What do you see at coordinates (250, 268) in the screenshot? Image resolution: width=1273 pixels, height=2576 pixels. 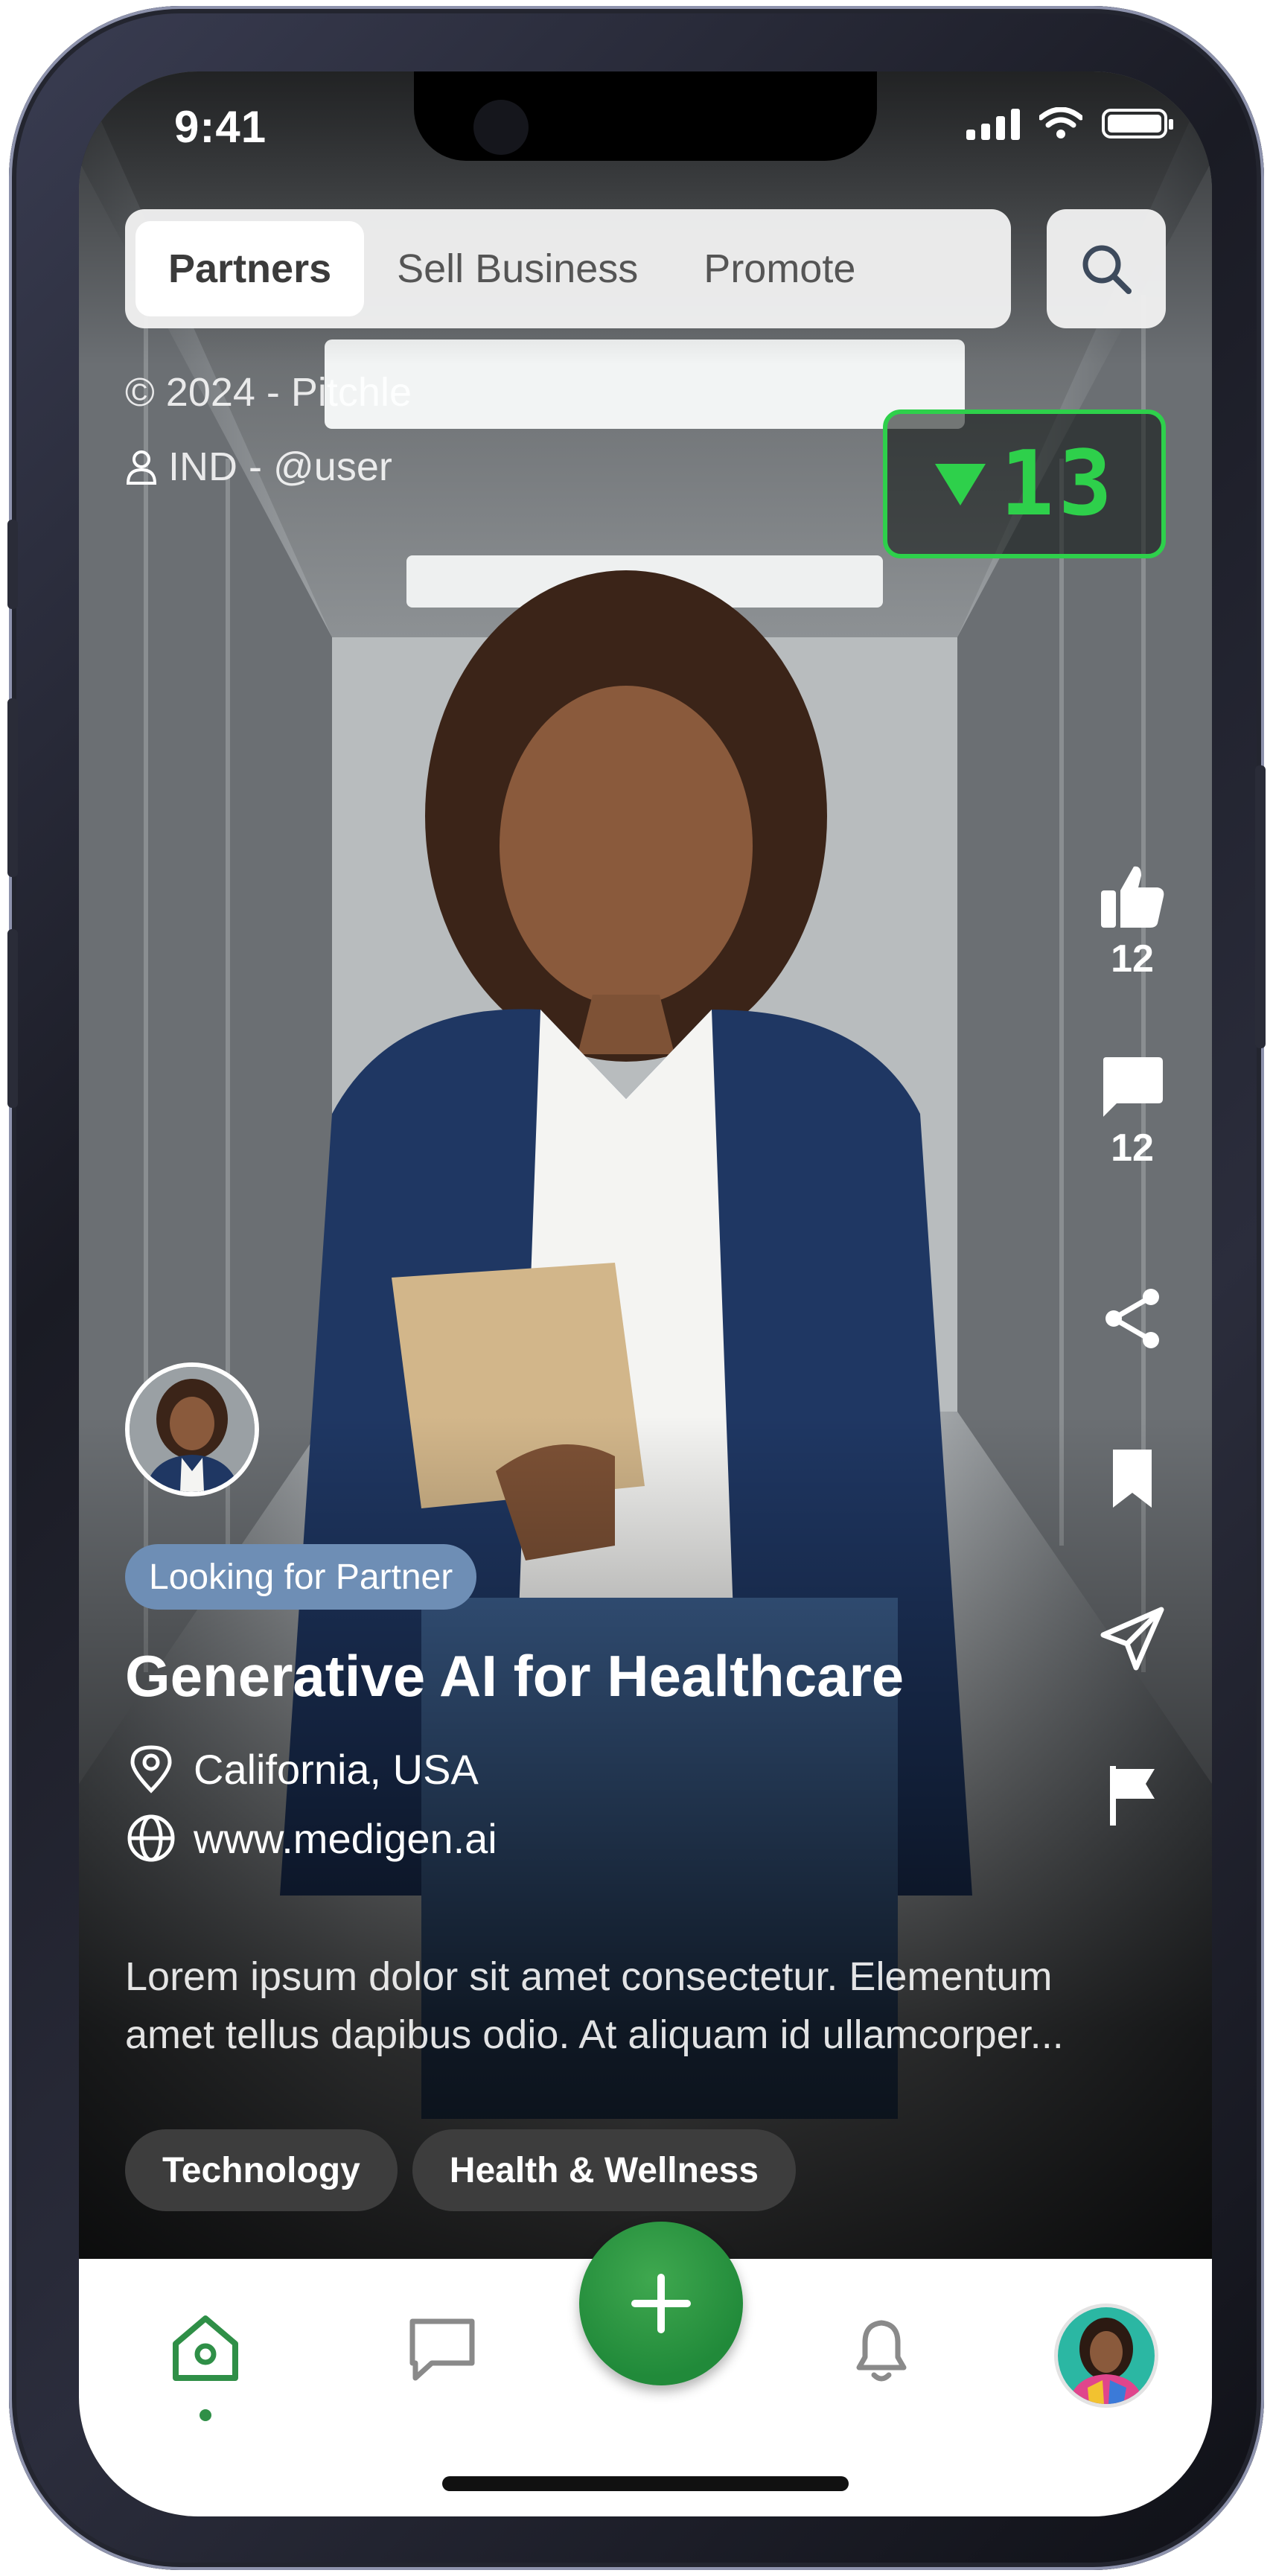 I see `tab-partners: Partners` at bounding box center [250, 268].